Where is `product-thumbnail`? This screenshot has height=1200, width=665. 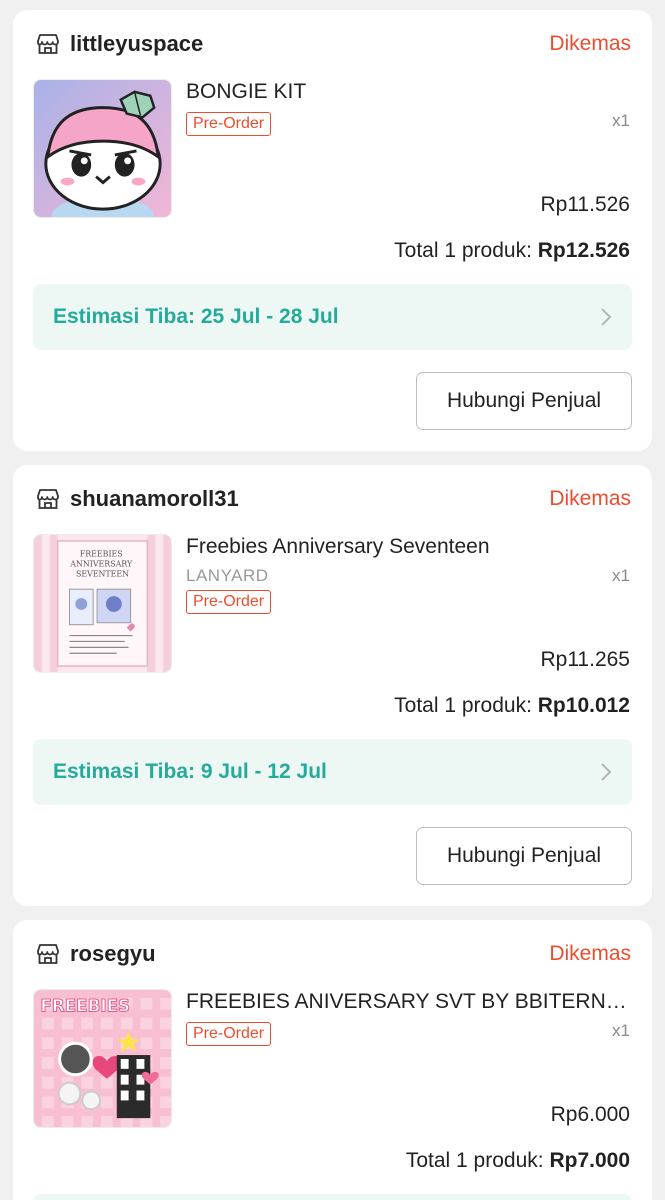
product-thumbnail is located at coordinates (102, 148).